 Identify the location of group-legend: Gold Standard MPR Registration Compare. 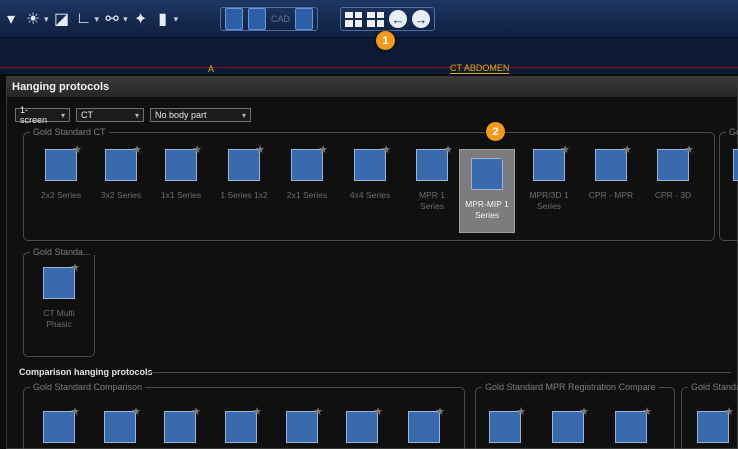
(570, 387).